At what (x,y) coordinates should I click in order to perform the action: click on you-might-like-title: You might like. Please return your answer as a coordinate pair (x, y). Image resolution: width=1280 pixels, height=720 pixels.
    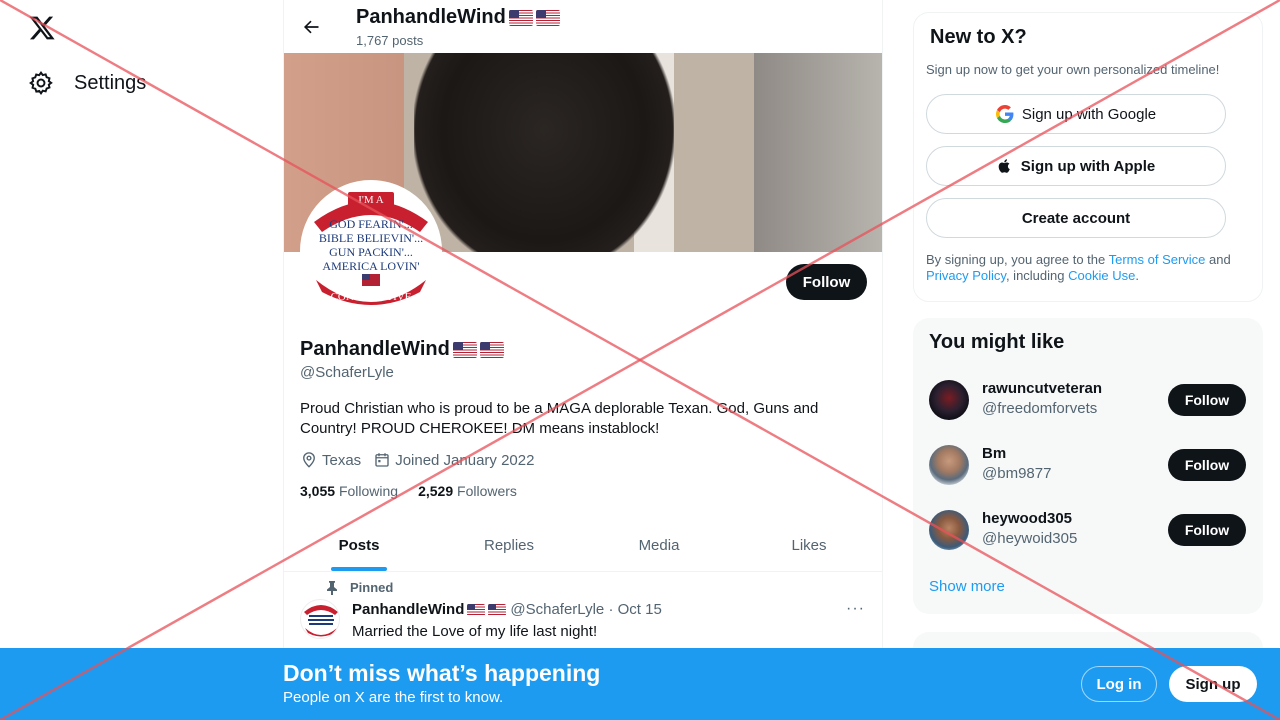
    Looking at the image, I should click on (997, 342).